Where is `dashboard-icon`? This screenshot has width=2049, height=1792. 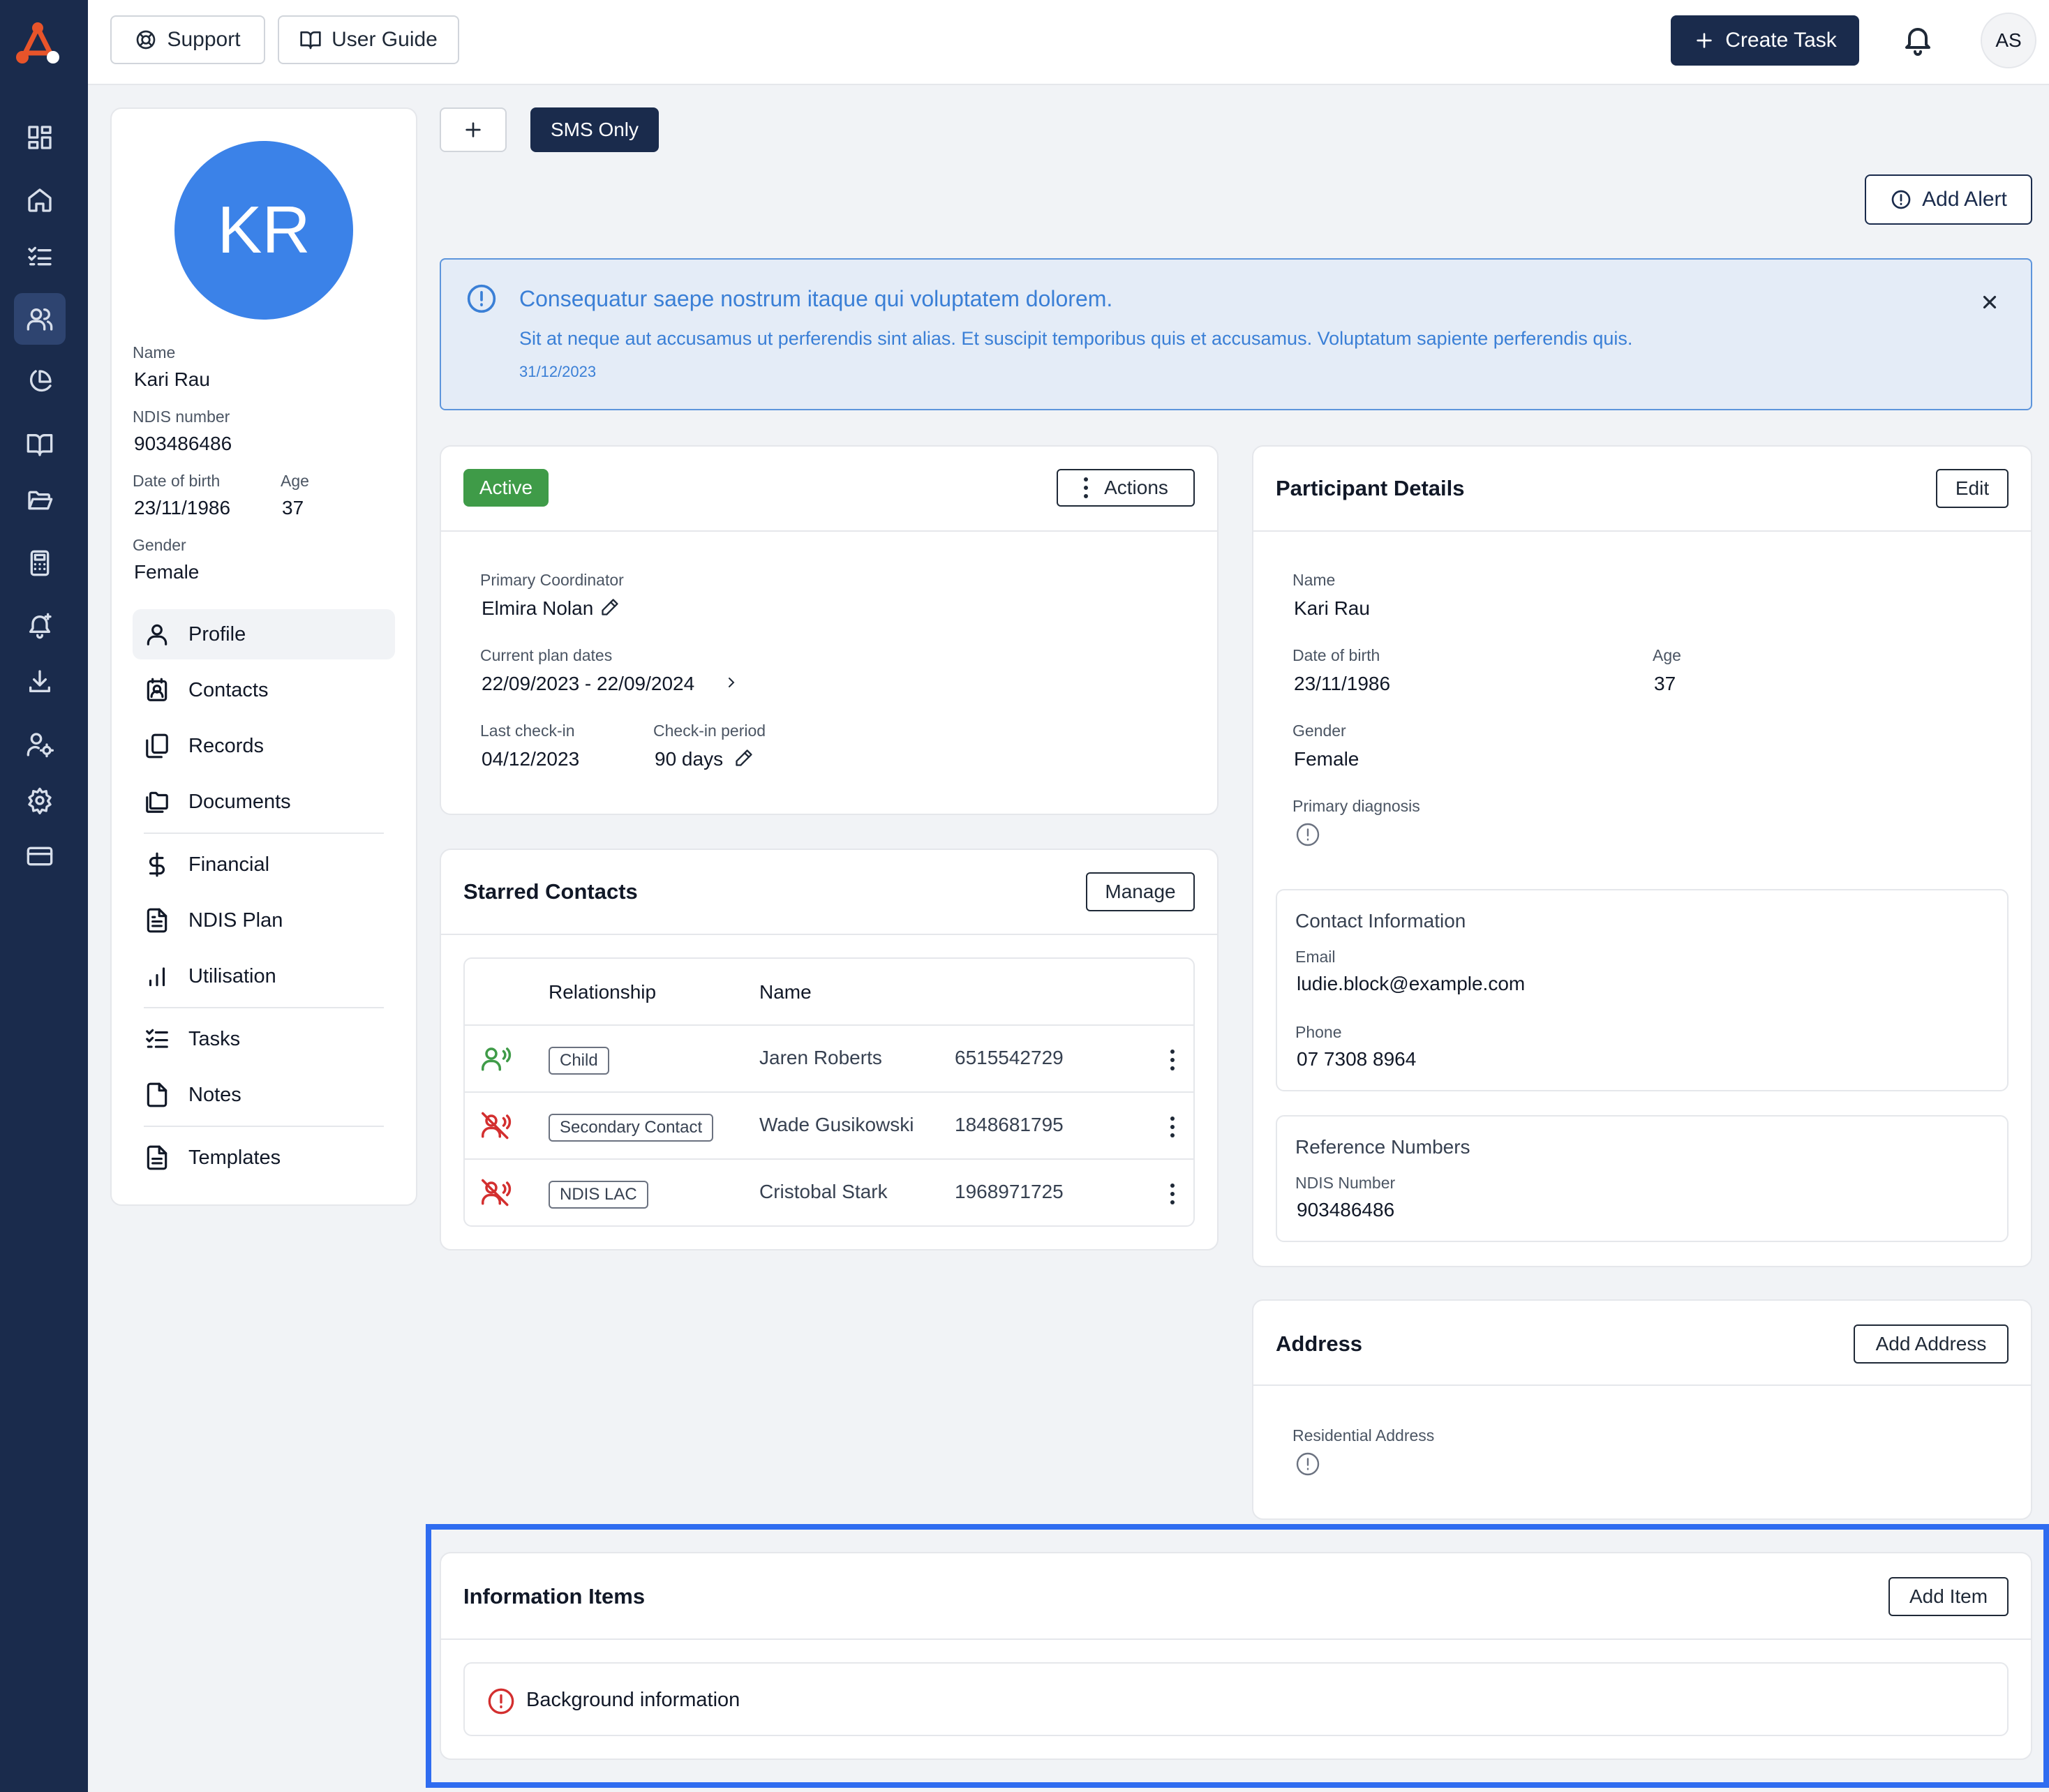
dashboard-icon is located at coordinates (40, 137).